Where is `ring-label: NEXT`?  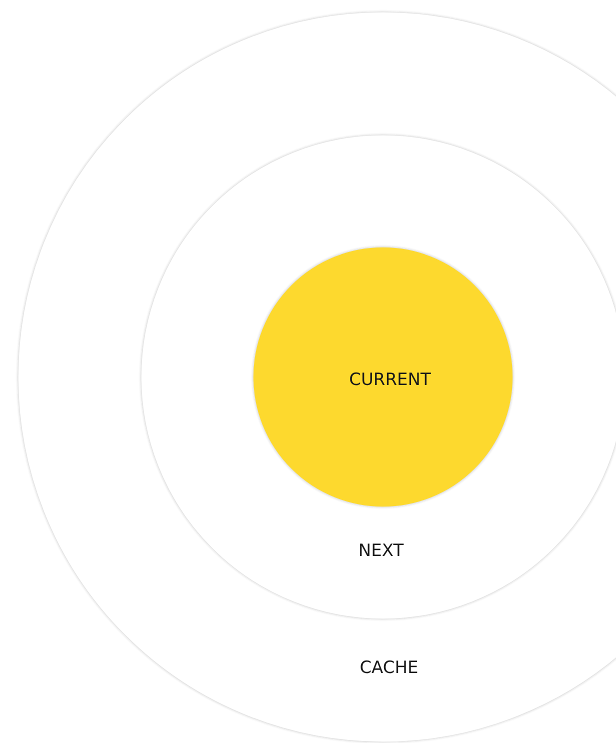
ring-label: NEXT is located at coordinates (381, 551).